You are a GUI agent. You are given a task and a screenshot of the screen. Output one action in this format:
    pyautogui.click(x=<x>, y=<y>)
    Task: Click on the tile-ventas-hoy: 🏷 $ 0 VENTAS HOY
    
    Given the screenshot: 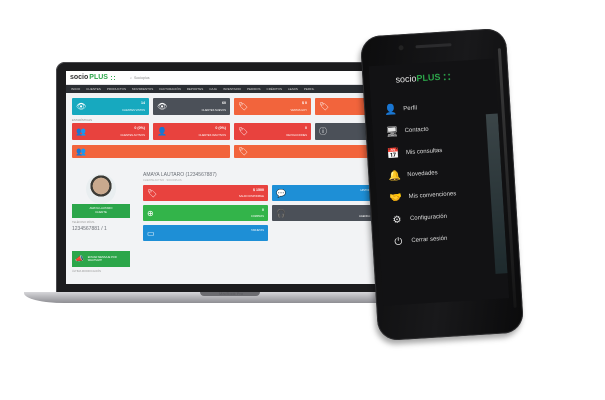 What is the action you would take?
    pyautogui.click(x=272, y=106)
    